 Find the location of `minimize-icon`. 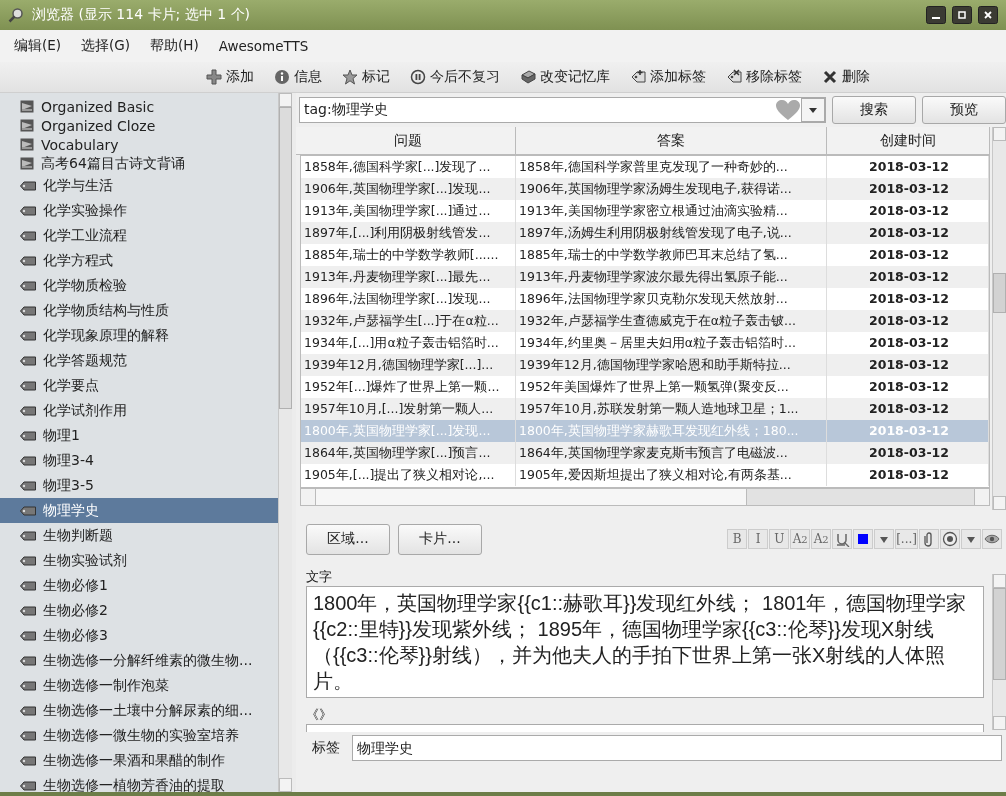

minimize-icon is located at coordinates (936, 15).